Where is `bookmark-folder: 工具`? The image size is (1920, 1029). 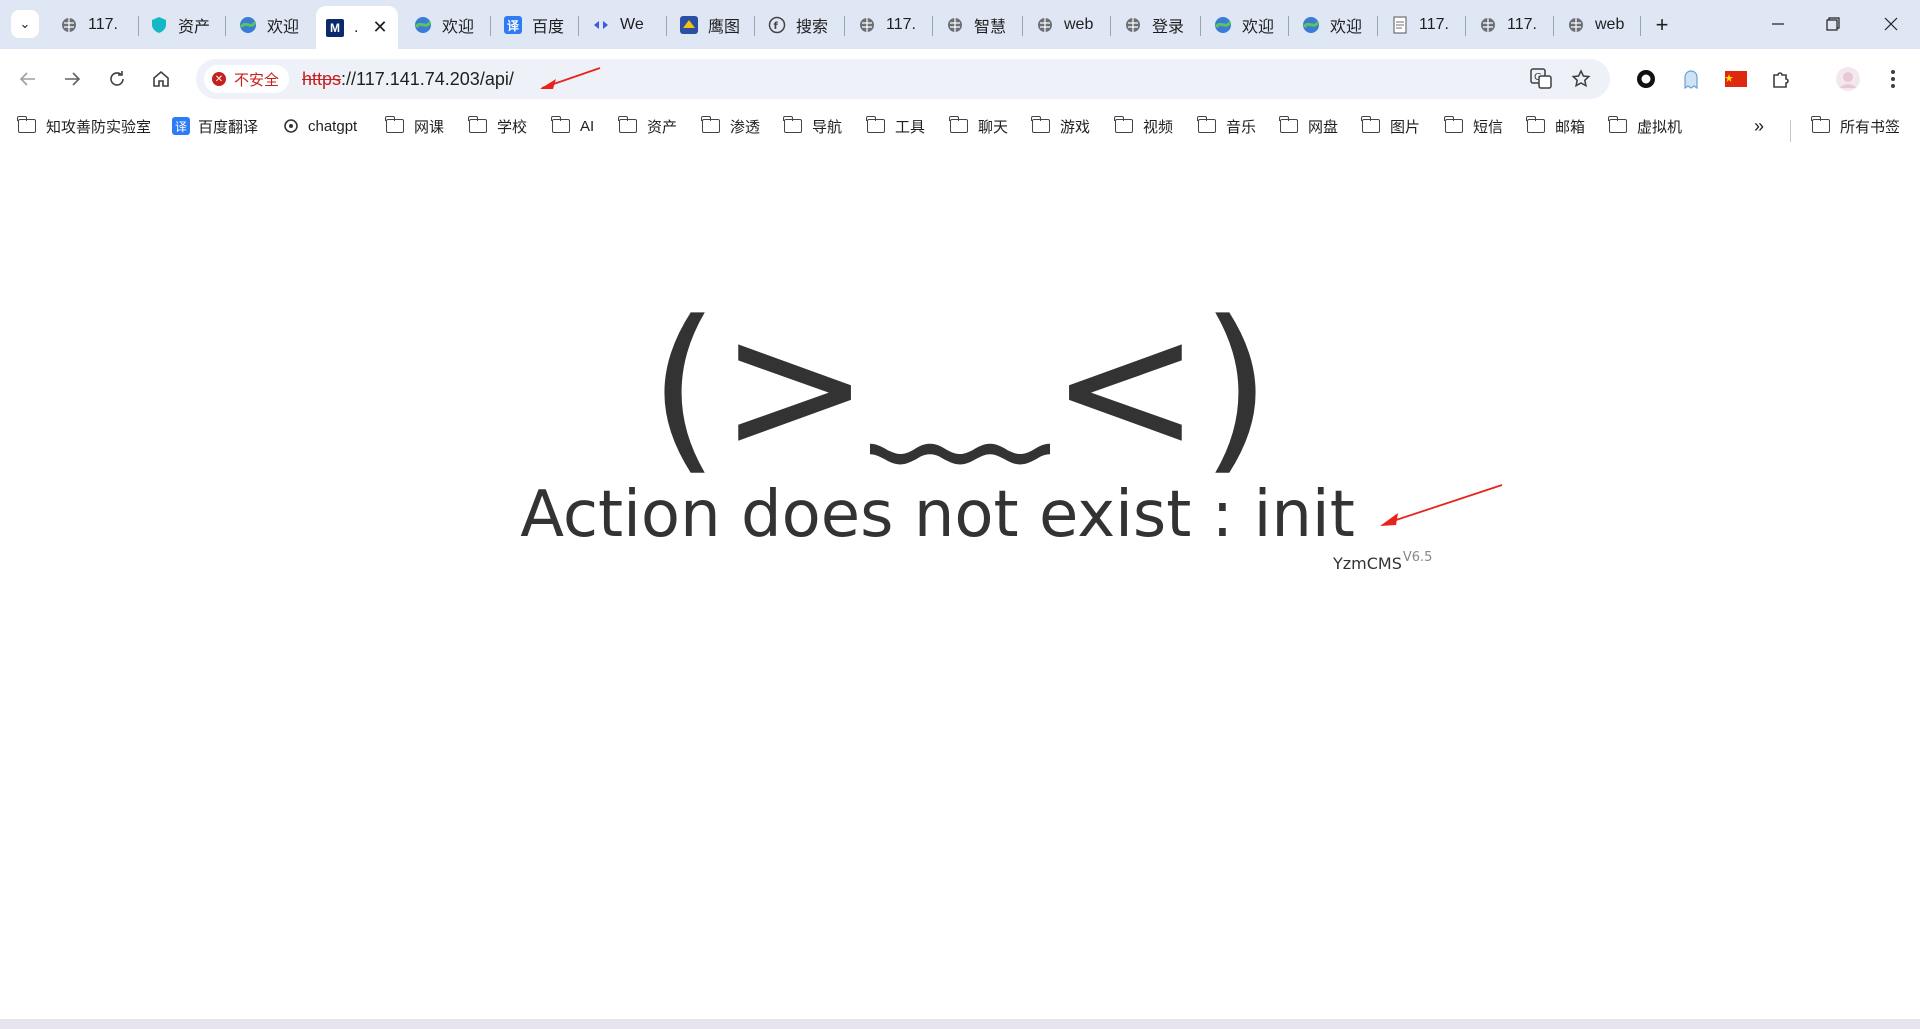 bookmark-folder: 工具 is located at coordinates (895, 126).